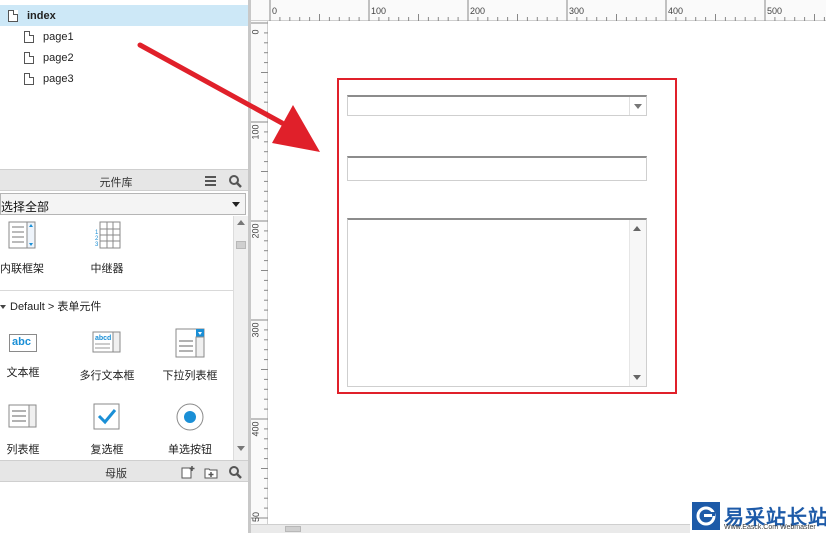 The width and height of the screenshot is (826, 533). Describe the element at coordinates (240, 338) in the screenshot. I see `library-scrollbar` at that location.